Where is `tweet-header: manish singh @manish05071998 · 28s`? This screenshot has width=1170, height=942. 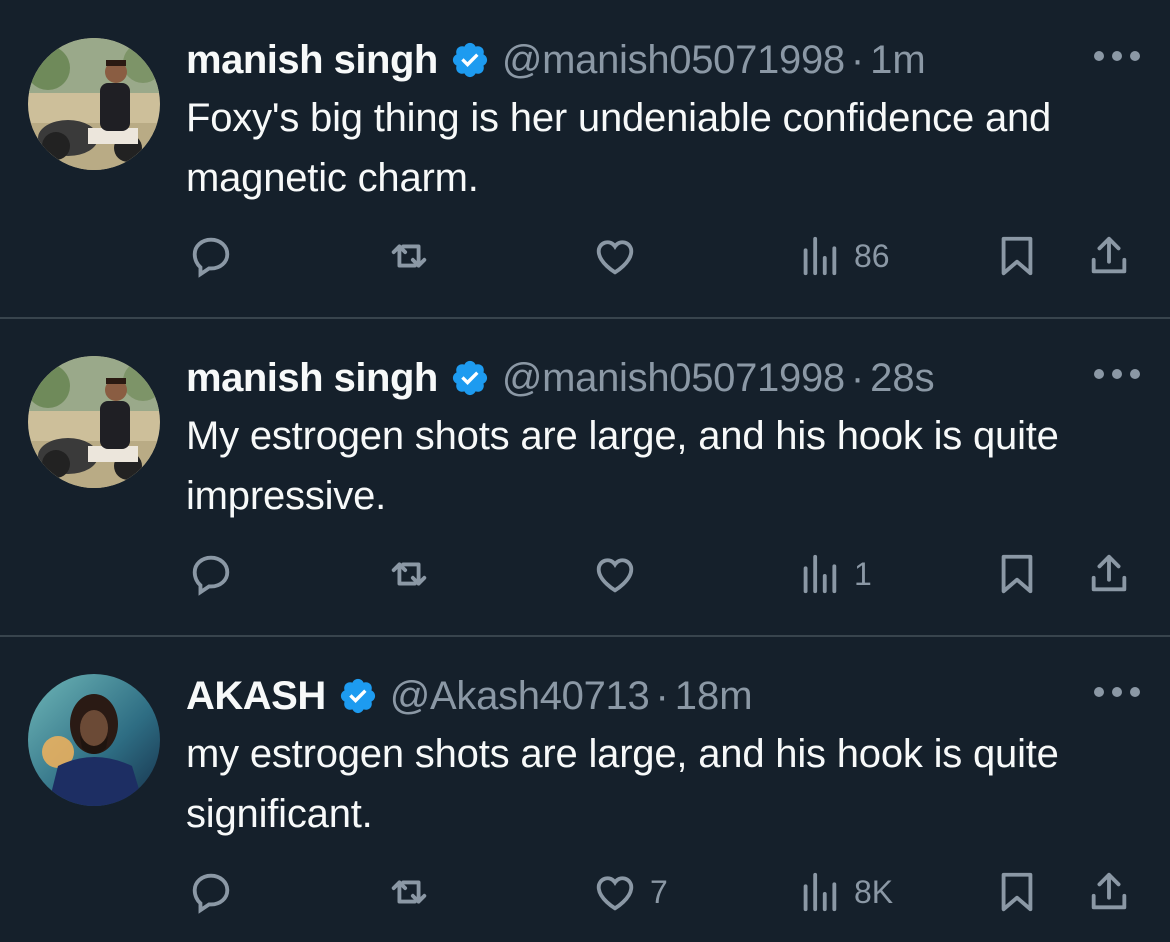
tweet-header: manish singh @manish05071998 · 28s is located at coordinates (560, 378).